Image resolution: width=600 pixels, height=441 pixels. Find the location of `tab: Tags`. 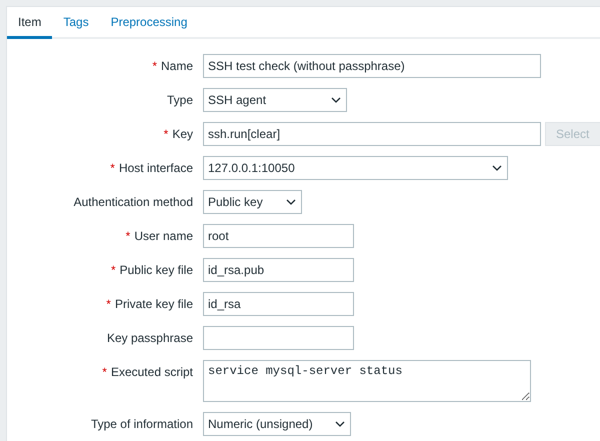

tab: Tags is located at coordinates (76, 23).